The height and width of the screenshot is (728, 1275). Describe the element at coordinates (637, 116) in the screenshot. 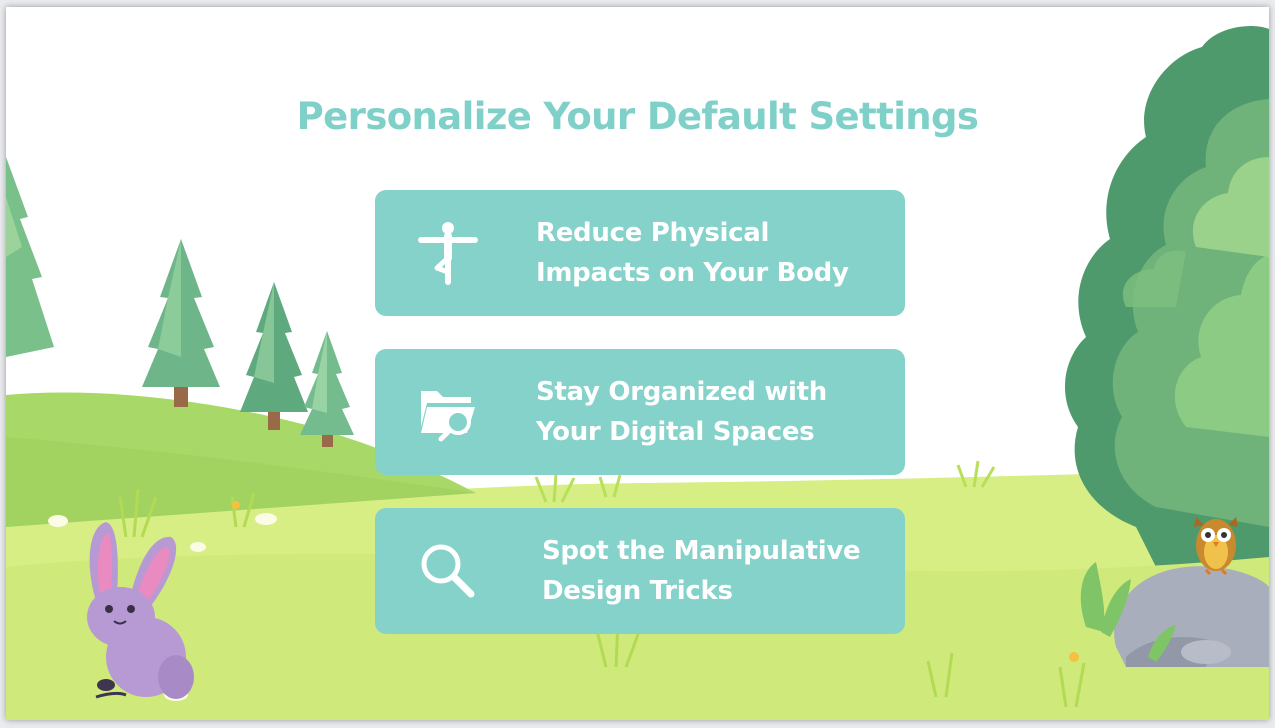

I see `slide-title: Personalize Your Default Settings` at that location.